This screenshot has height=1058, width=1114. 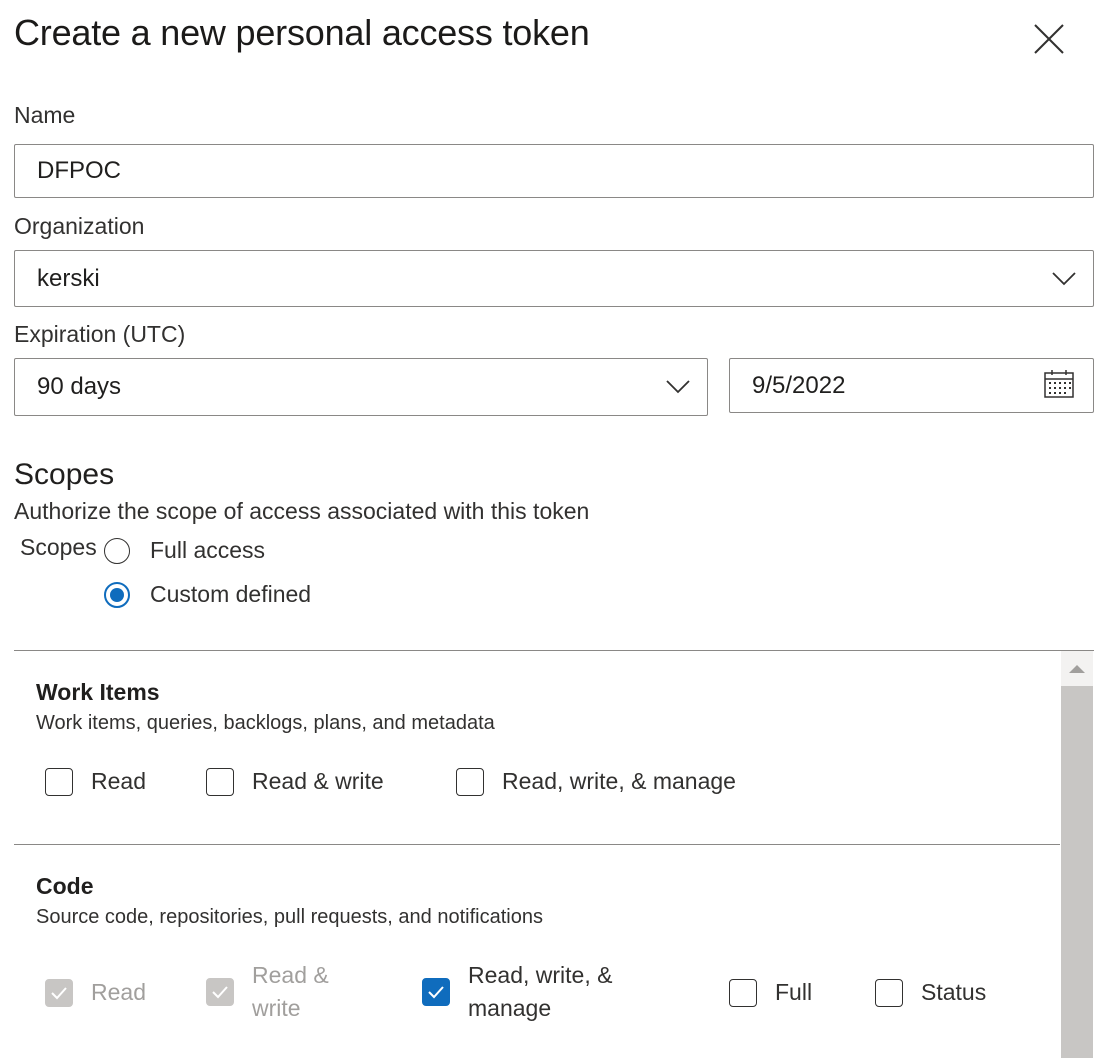 What do you see at coordinates (68, 278) in the screenshot?
I see `organization-value: kerski` at bounding box center [68, 278].